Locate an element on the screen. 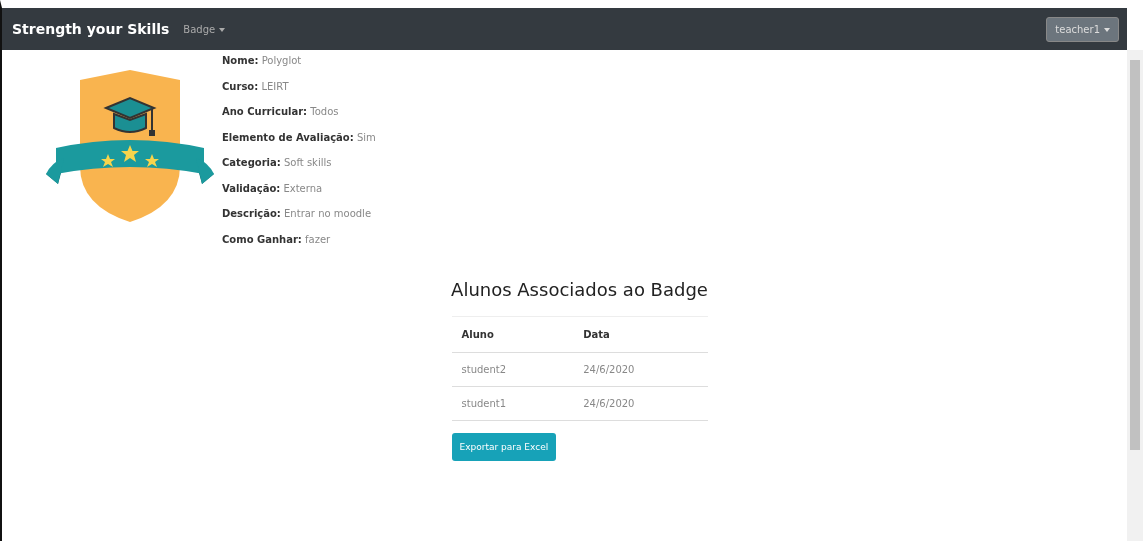 The image size is (1143, 541). column-header: Data is located at coordinates (640, 334).